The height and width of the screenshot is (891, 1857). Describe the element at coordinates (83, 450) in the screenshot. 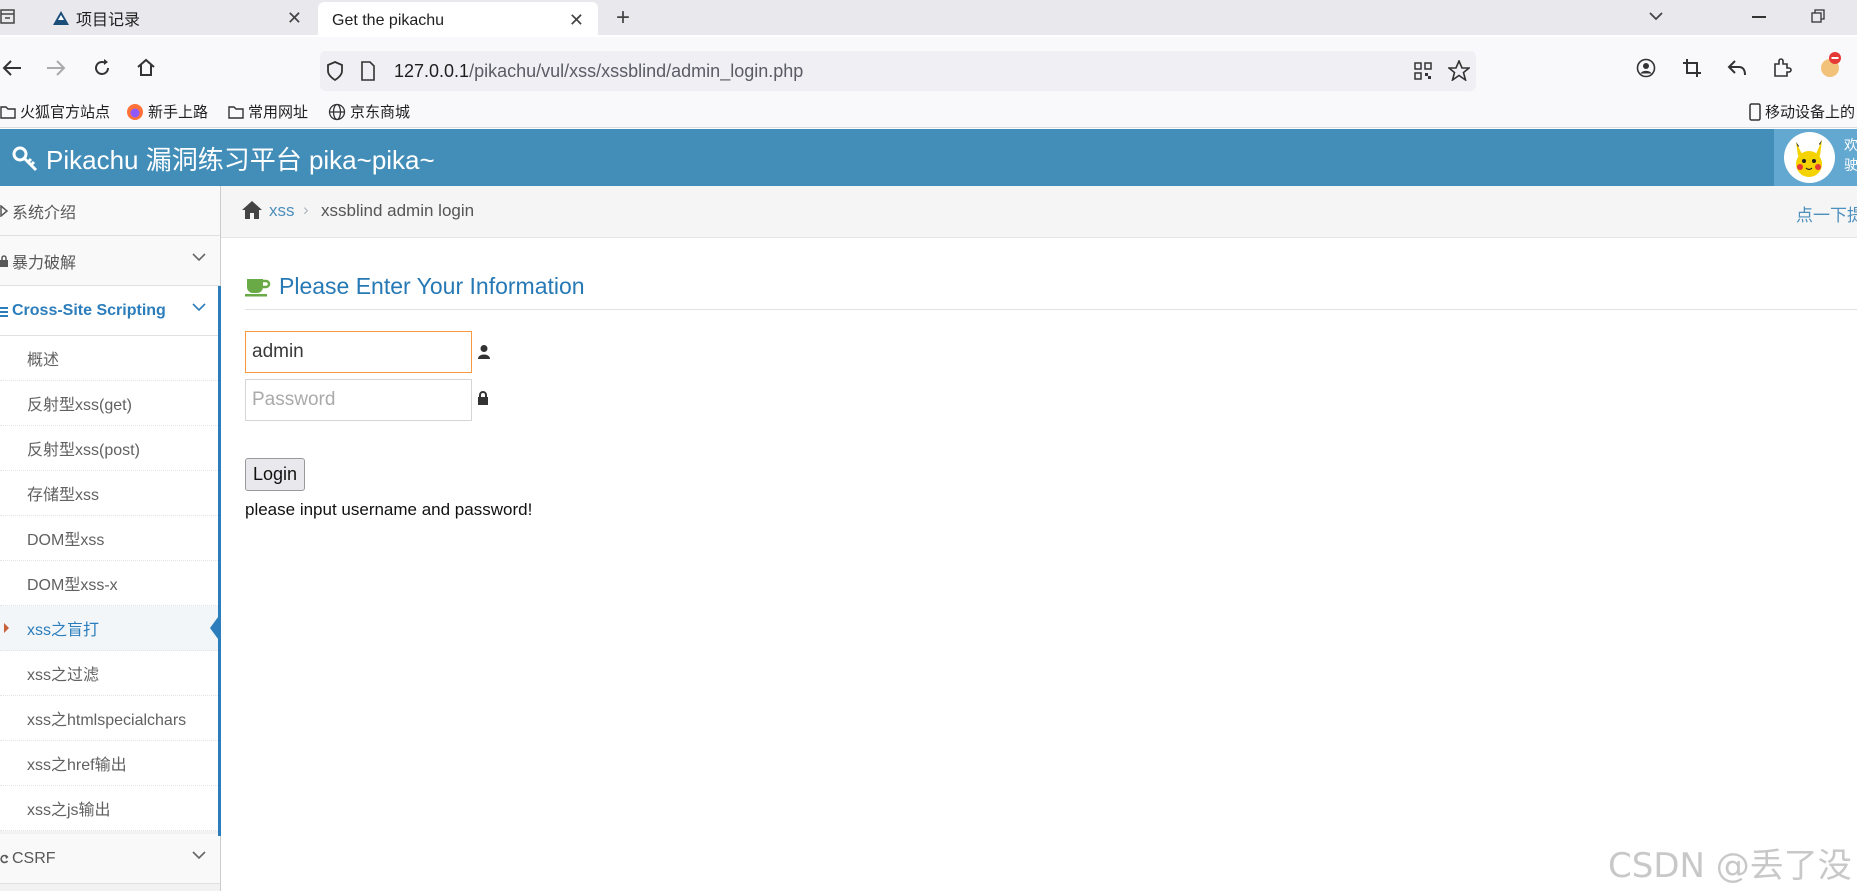

I see `sidebar-subitem-label: 反射型xss(post)` at that location.